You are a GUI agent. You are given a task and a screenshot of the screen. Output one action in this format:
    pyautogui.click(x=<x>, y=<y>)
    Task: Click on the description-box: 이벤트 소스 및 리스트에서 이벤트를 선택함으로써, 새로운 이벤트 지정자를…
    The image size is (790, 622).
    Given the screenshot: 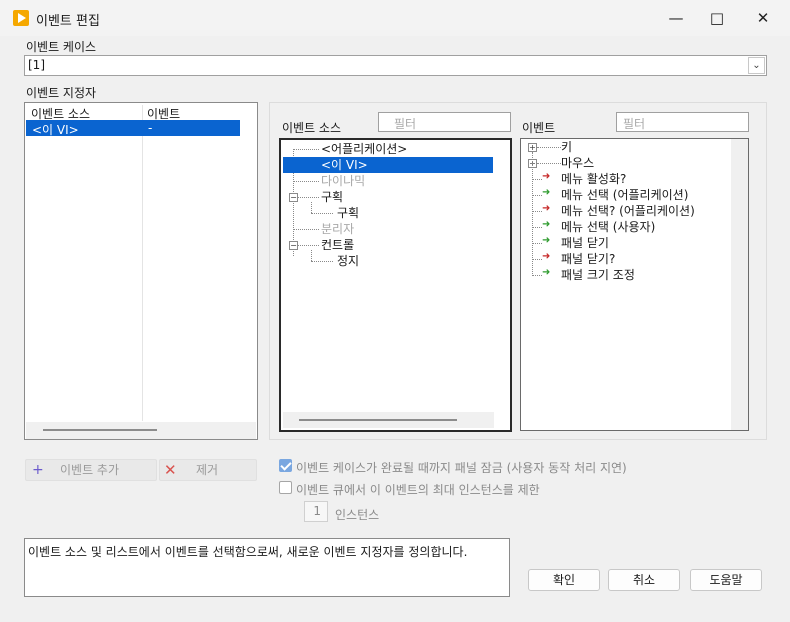 What is the action you would take?
    pyautogui.click(x=267, y=567)
    